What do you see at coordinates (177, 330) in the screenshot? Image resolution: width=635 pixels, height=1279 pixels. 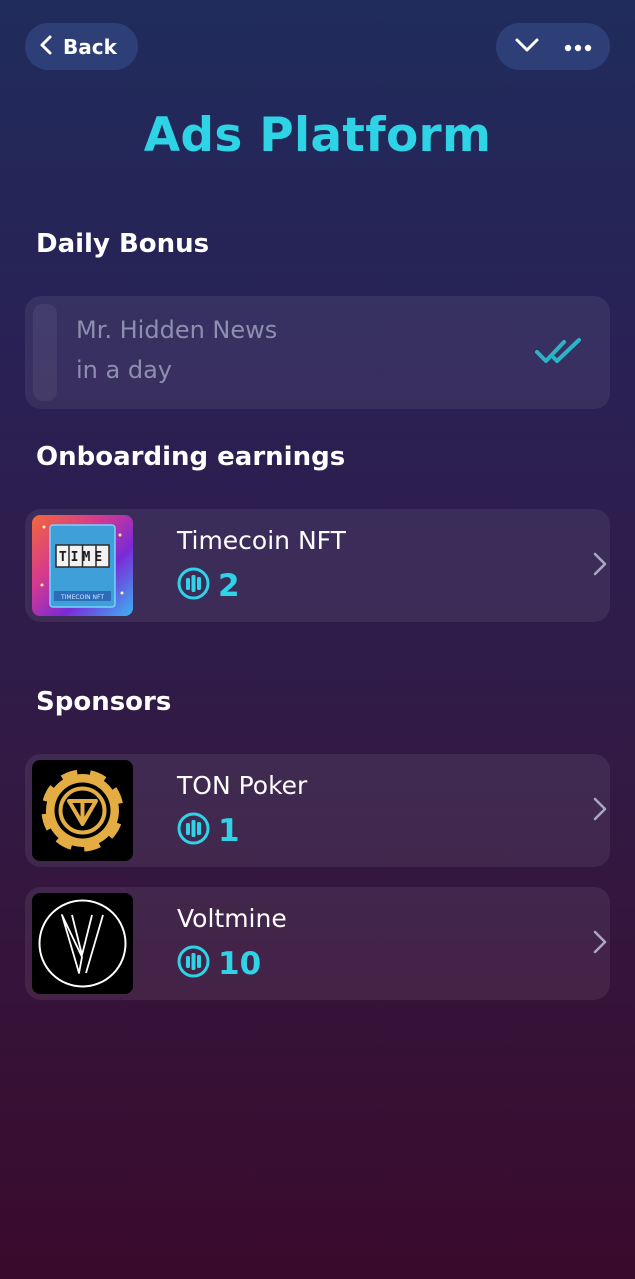 I see `daily-bonus-name: Mr. Hidden News` at bounding box center [177, 330].